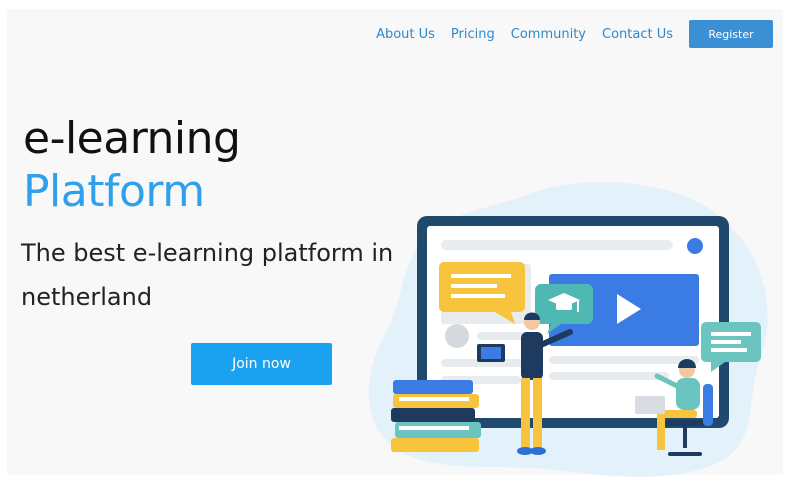  I want to click on nav-link-about-us: About Us, so click(405, 34).